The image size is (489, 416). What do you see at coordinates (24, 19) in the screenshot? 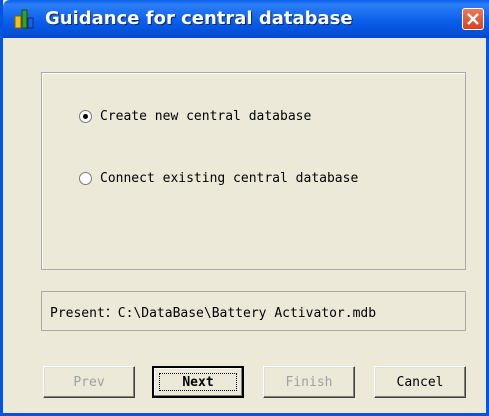
I see `app-icon` at bounding box center [24, 19].